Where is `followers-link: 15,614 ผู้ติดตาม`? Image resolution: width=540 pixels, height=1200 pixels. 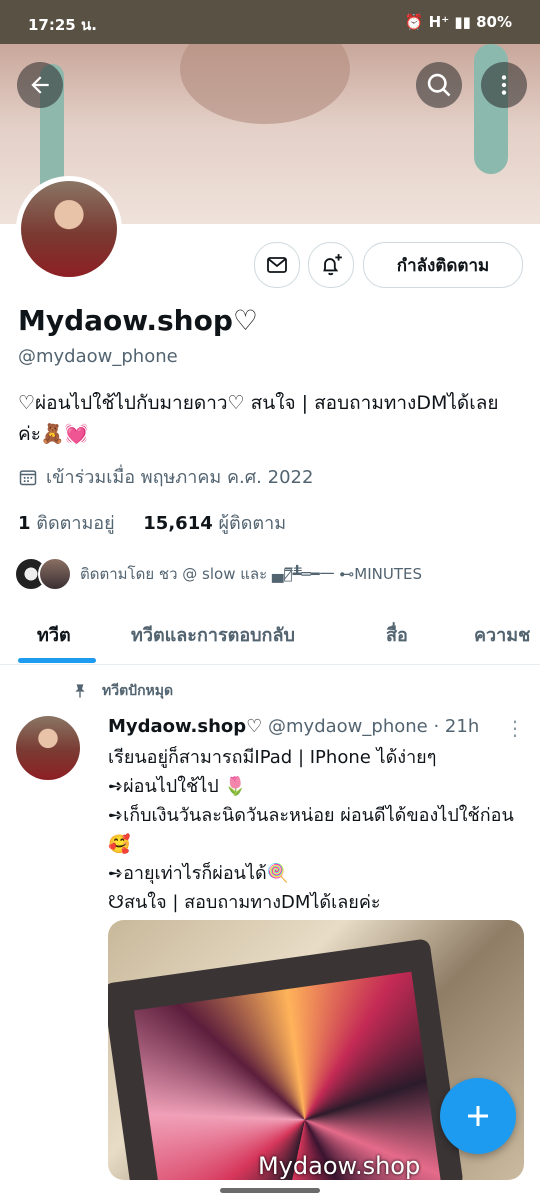
followers-link: 15,614 ผู้ติดตาม is located at coordinates (214, 523).